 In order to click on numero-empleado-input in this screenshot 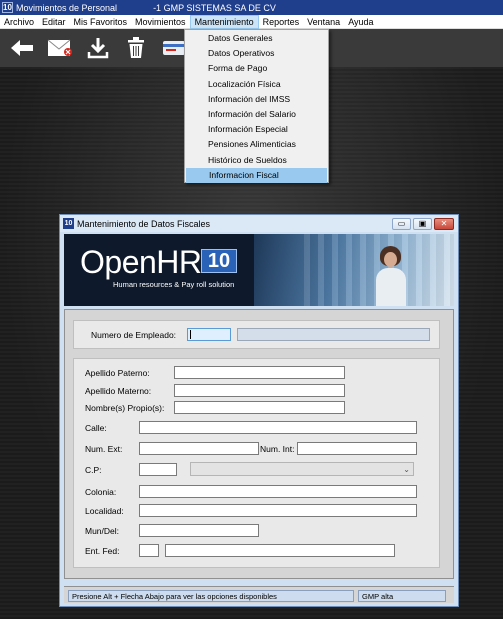, I will do `click(209, 334)`.